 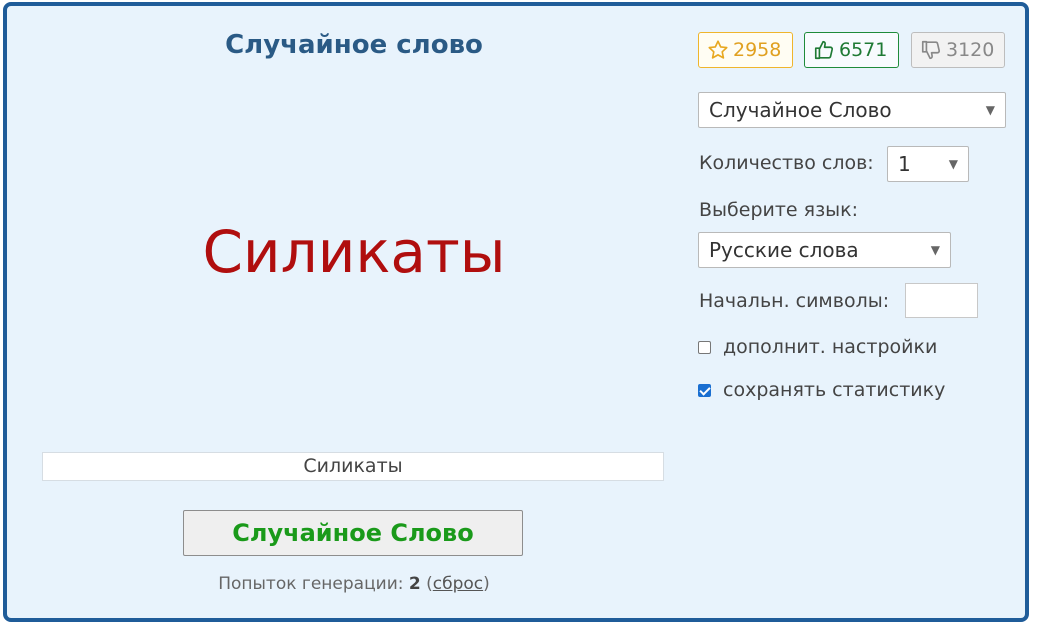 I want to click on page-title: Случайное слово, so click(x=354, y=45).